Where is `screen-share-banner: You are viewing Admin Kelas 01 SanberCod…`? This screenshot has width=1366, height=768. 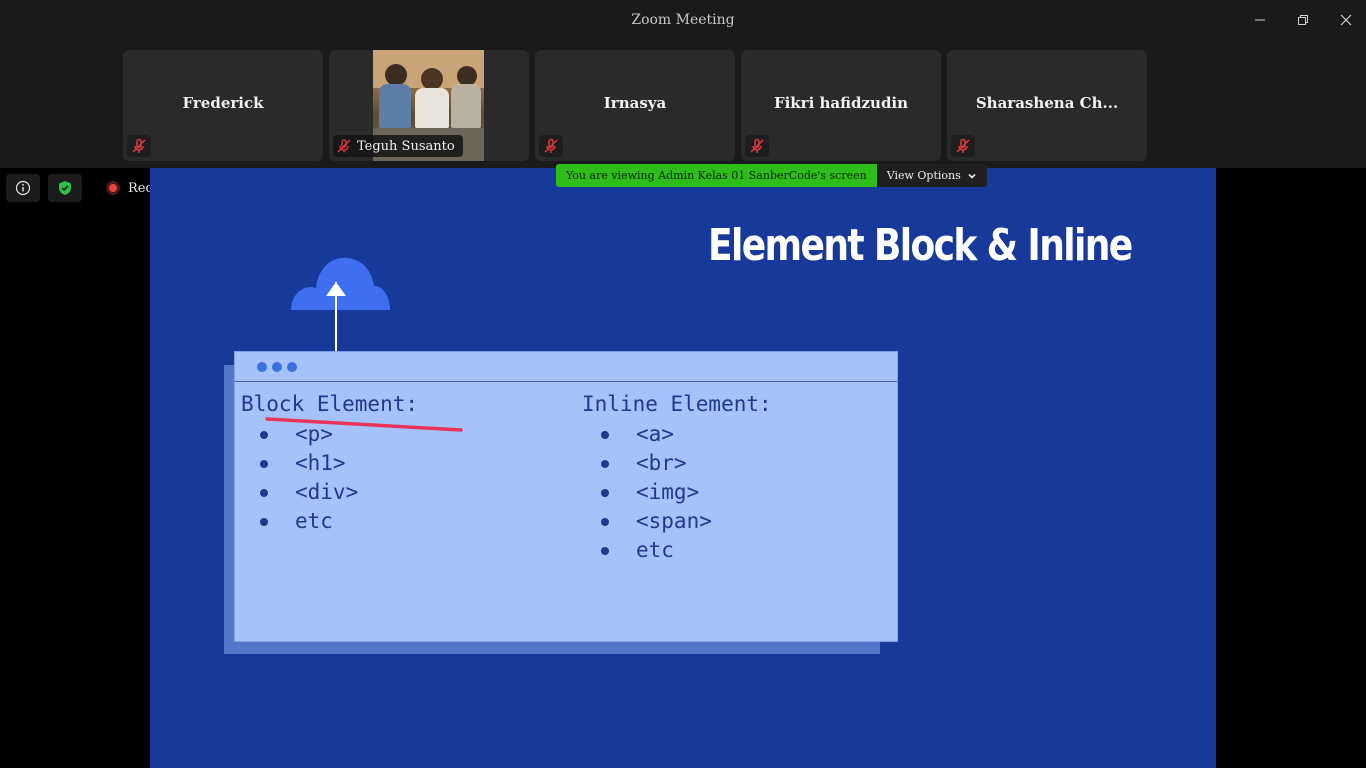 screen-share-banner: You are viewing Admin Kelas 01 SanberCod… is located at coordinates (771, 175).